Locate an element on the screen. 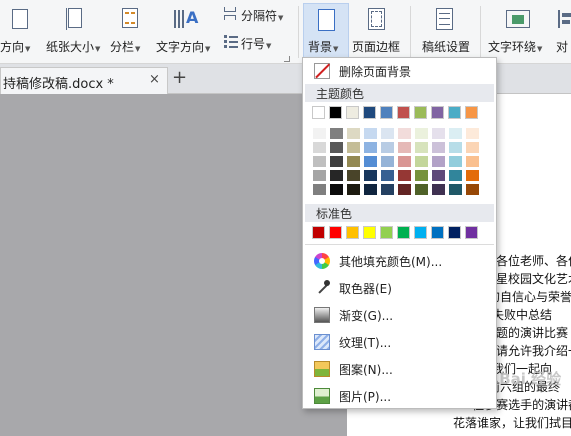 Image resolution: width=571 pixels, height=436 pixels. eyedropper-icon is located at coordinates (322, 288).